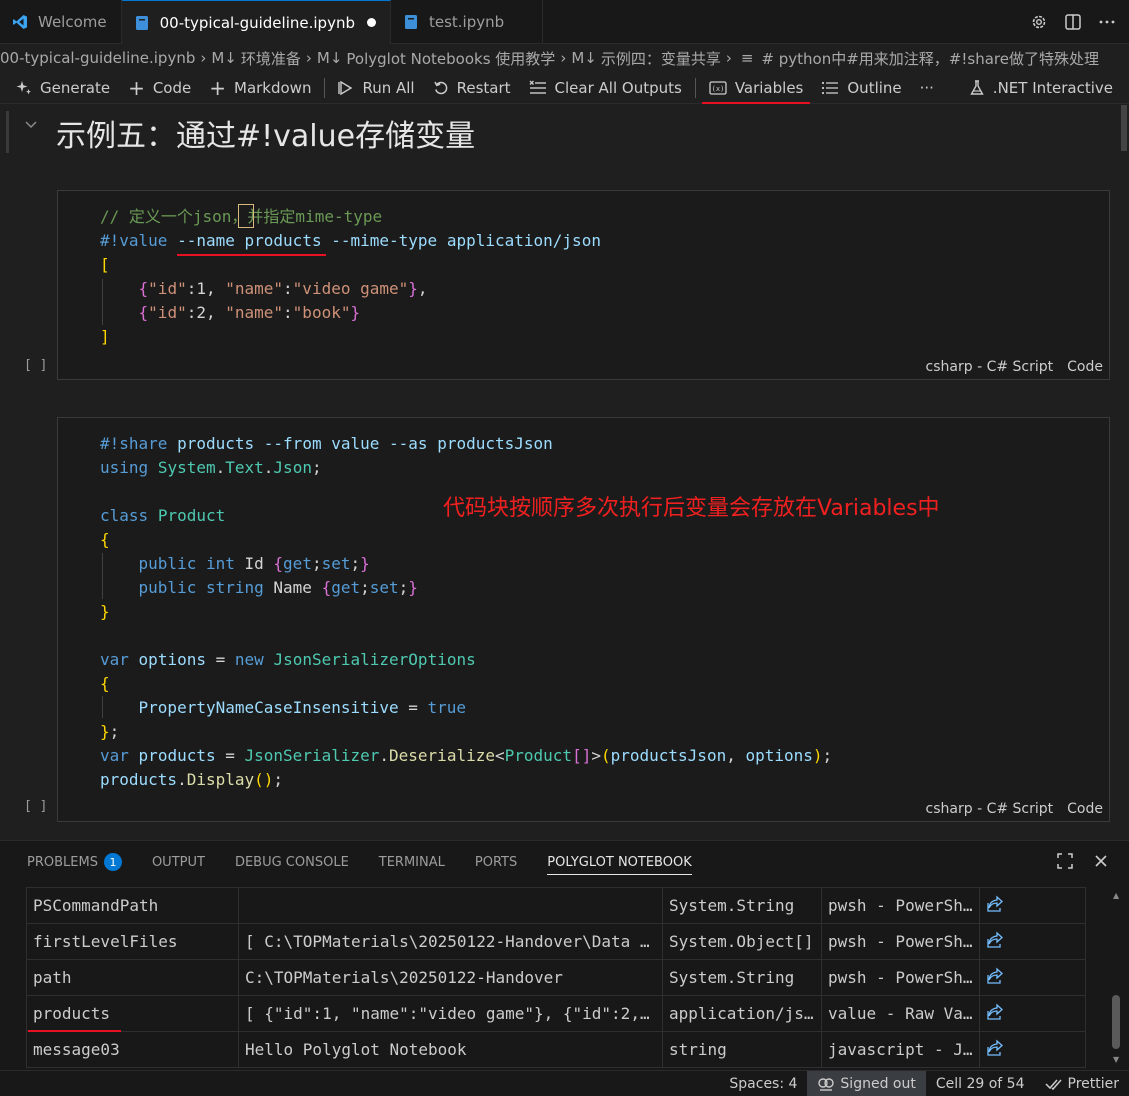  I want to click on variable-value: Hello Polyglot Notebook, so click(450, 1049).